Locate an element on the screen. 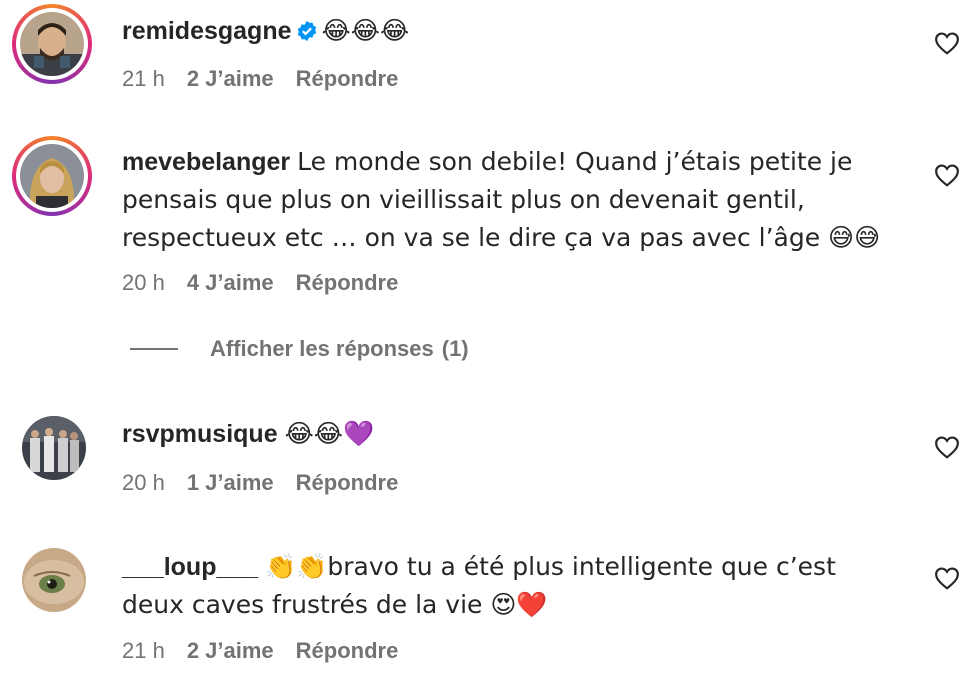  comment-username: rsvpmusique is located at coordinates (200, 434).